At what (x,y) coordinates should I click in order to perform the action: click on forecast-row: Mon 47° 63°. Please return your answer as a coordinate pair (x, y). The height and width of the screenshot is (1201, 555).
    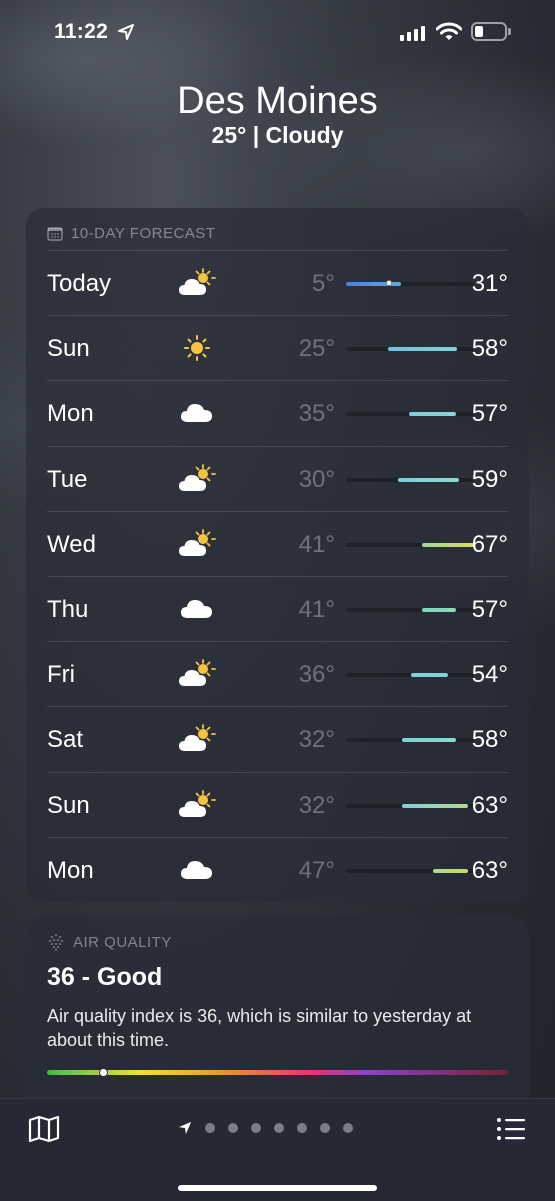
    Looking at the image, I should click on (277, 869).